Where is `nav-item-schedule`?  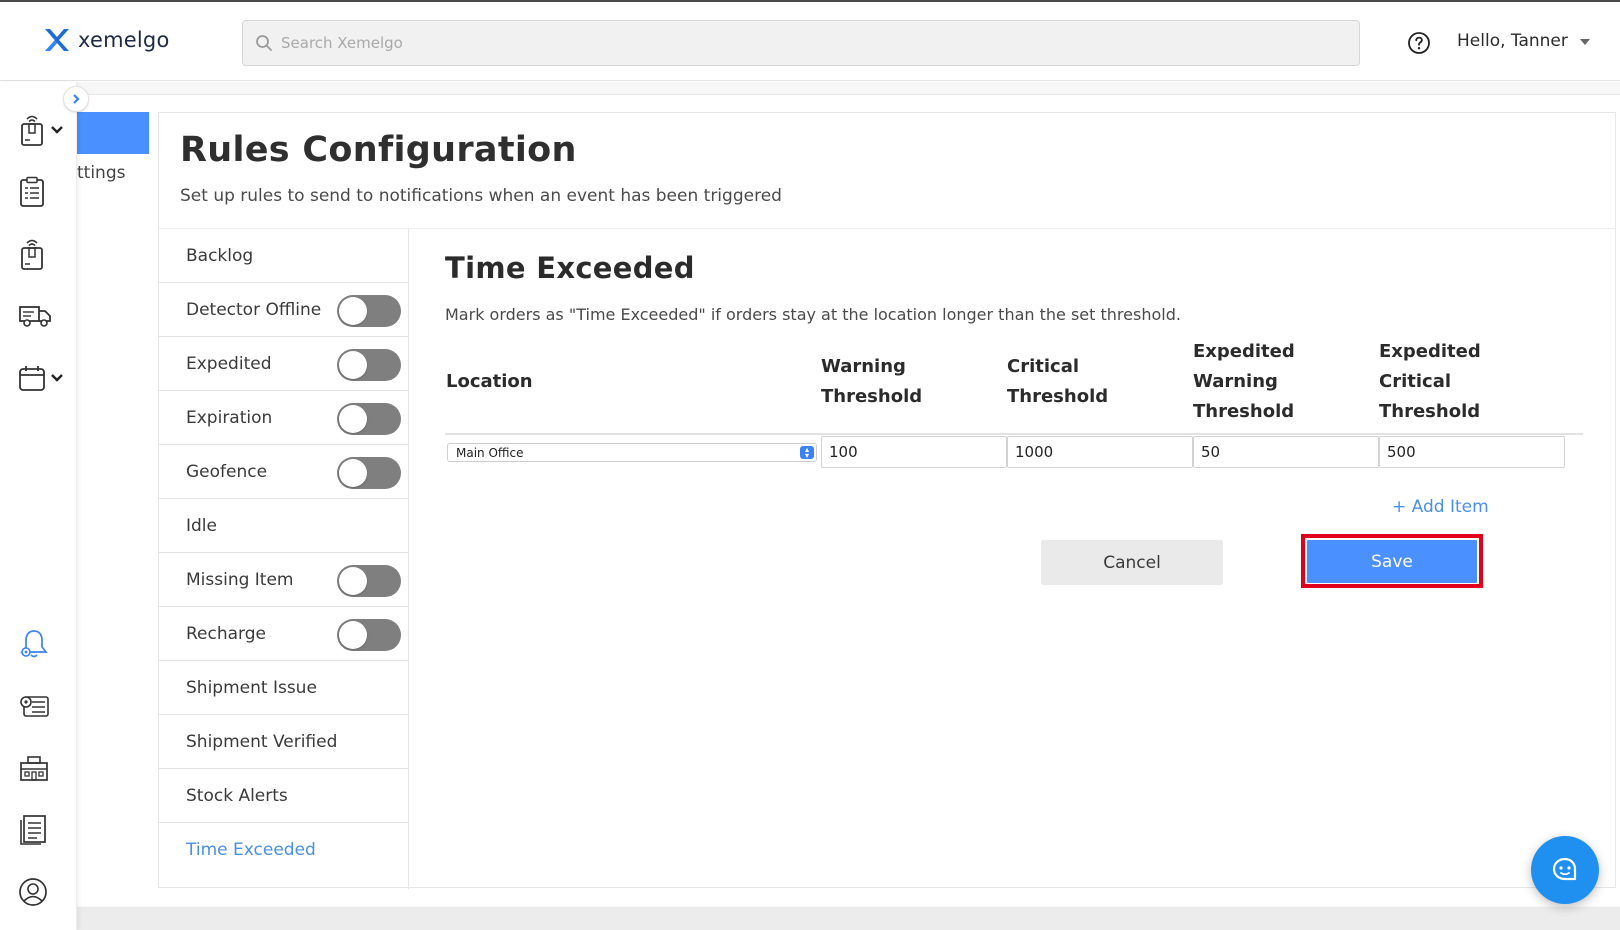 nav-item-schedule is located at coordinates (43, 378).